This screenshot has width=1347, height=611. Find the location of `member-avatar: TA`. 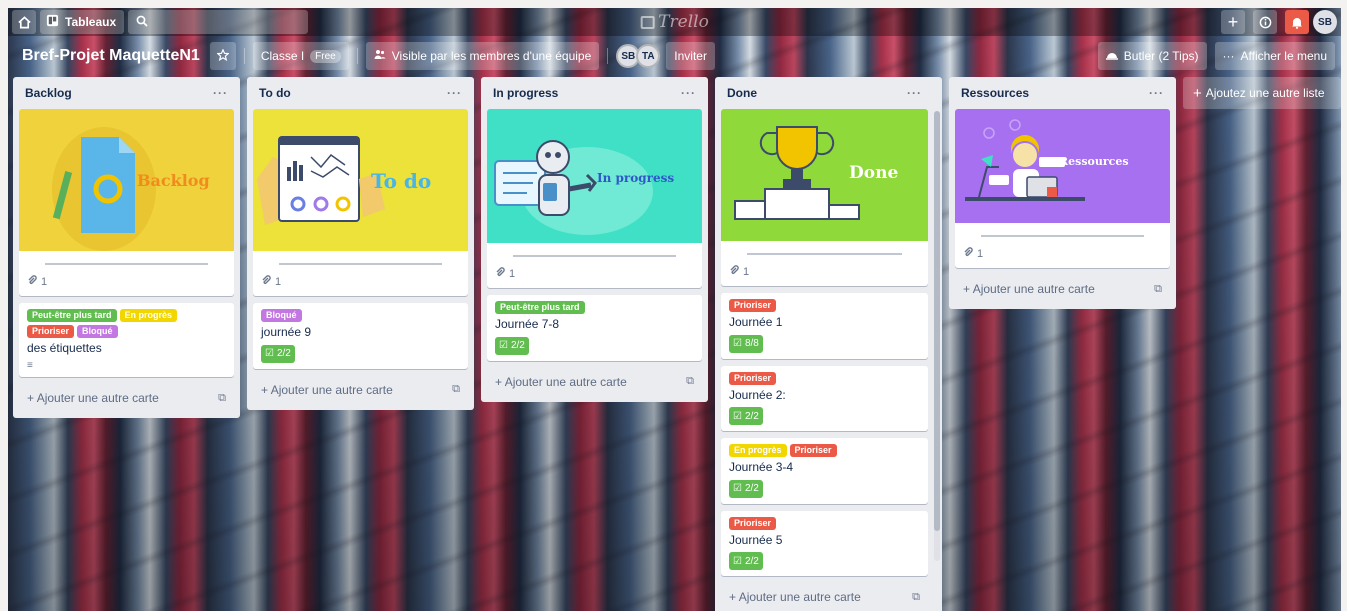

member-avatar: TA is located at coordinates (648, 56).